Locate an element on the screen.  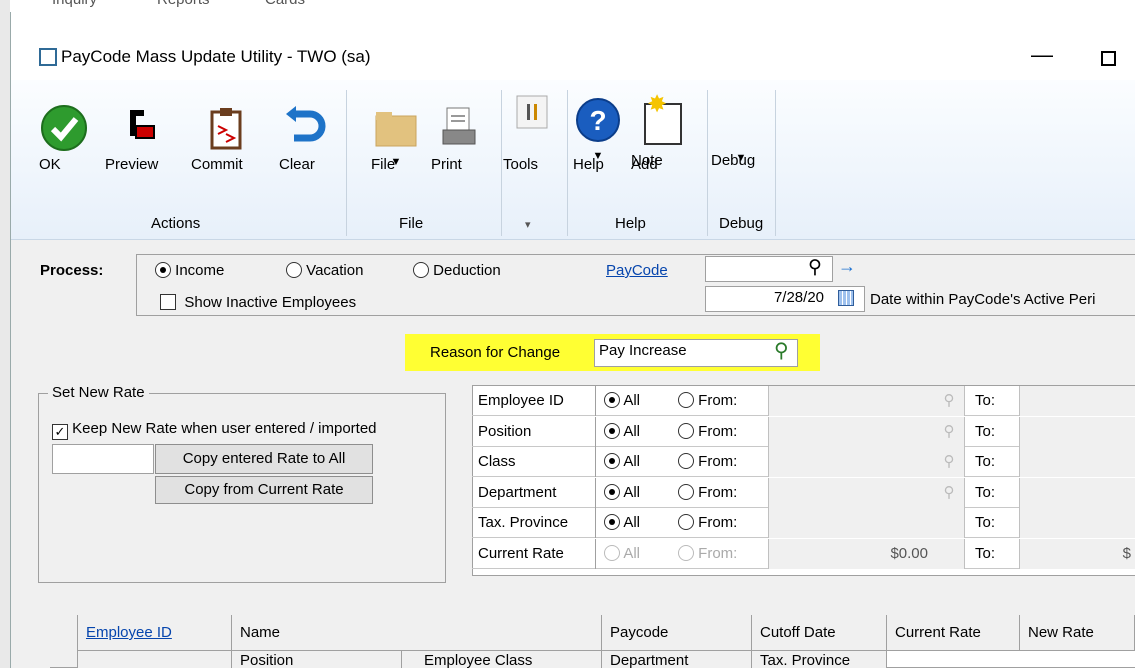
app-icon is located at coordinates (48, 57).